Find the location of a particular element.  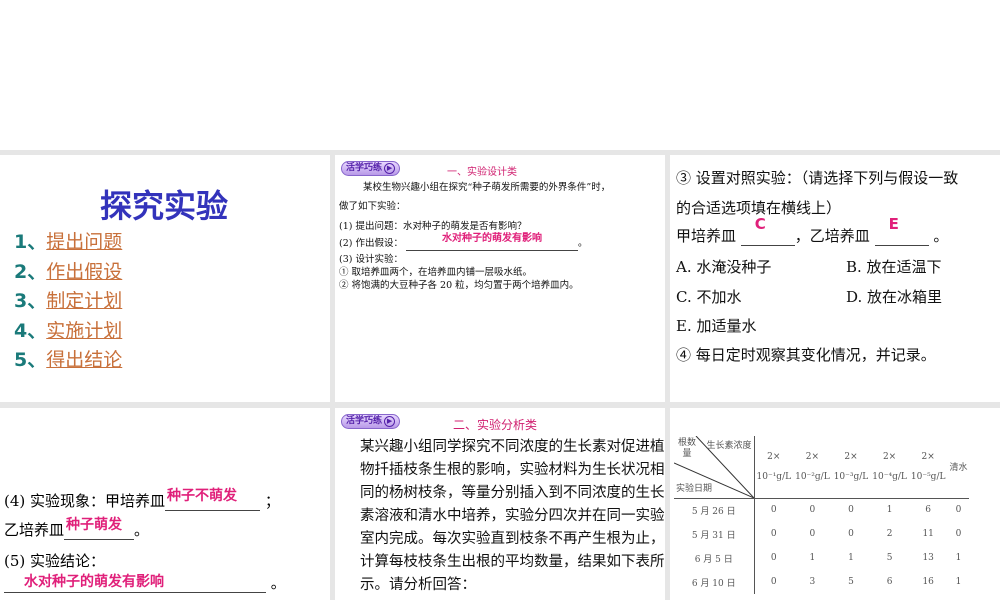

step-item: 2、作出假设 is located at coordinates (68, 272).